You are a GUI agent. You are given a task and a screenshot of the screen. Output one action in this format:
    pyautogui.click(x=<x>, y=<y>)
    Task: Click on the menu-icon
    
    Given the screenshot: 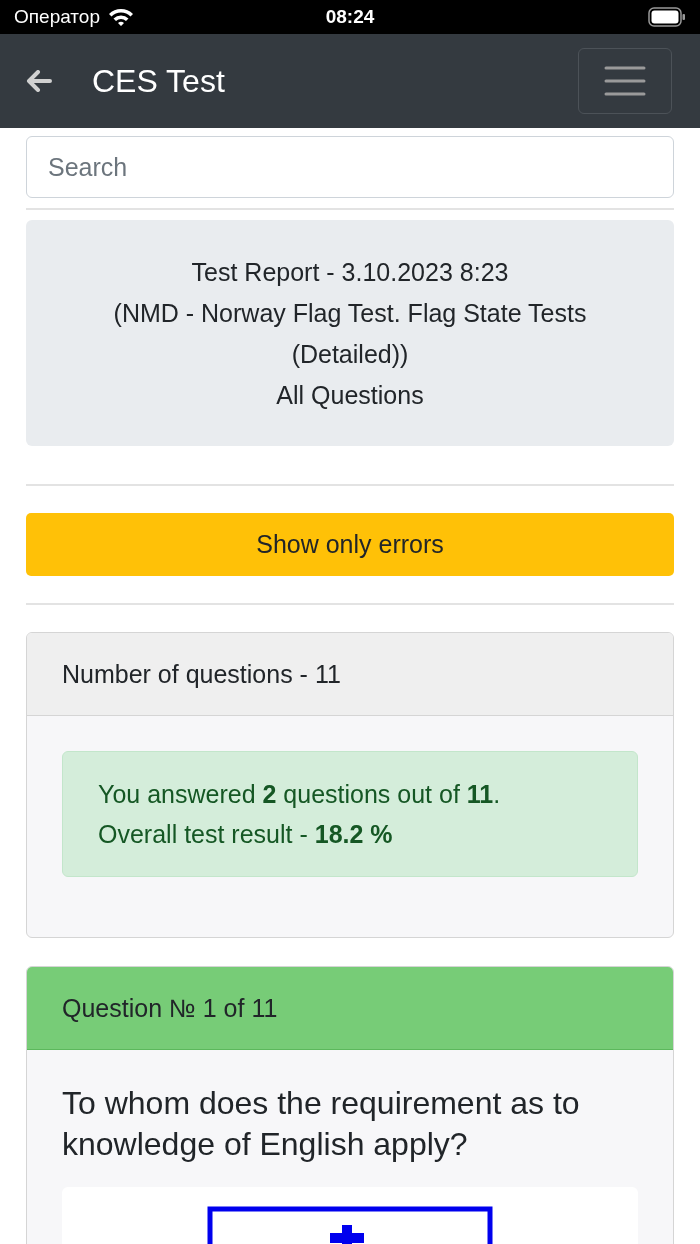 What is the action you would take?
    pyautogui.click(x=625, y=81)
    